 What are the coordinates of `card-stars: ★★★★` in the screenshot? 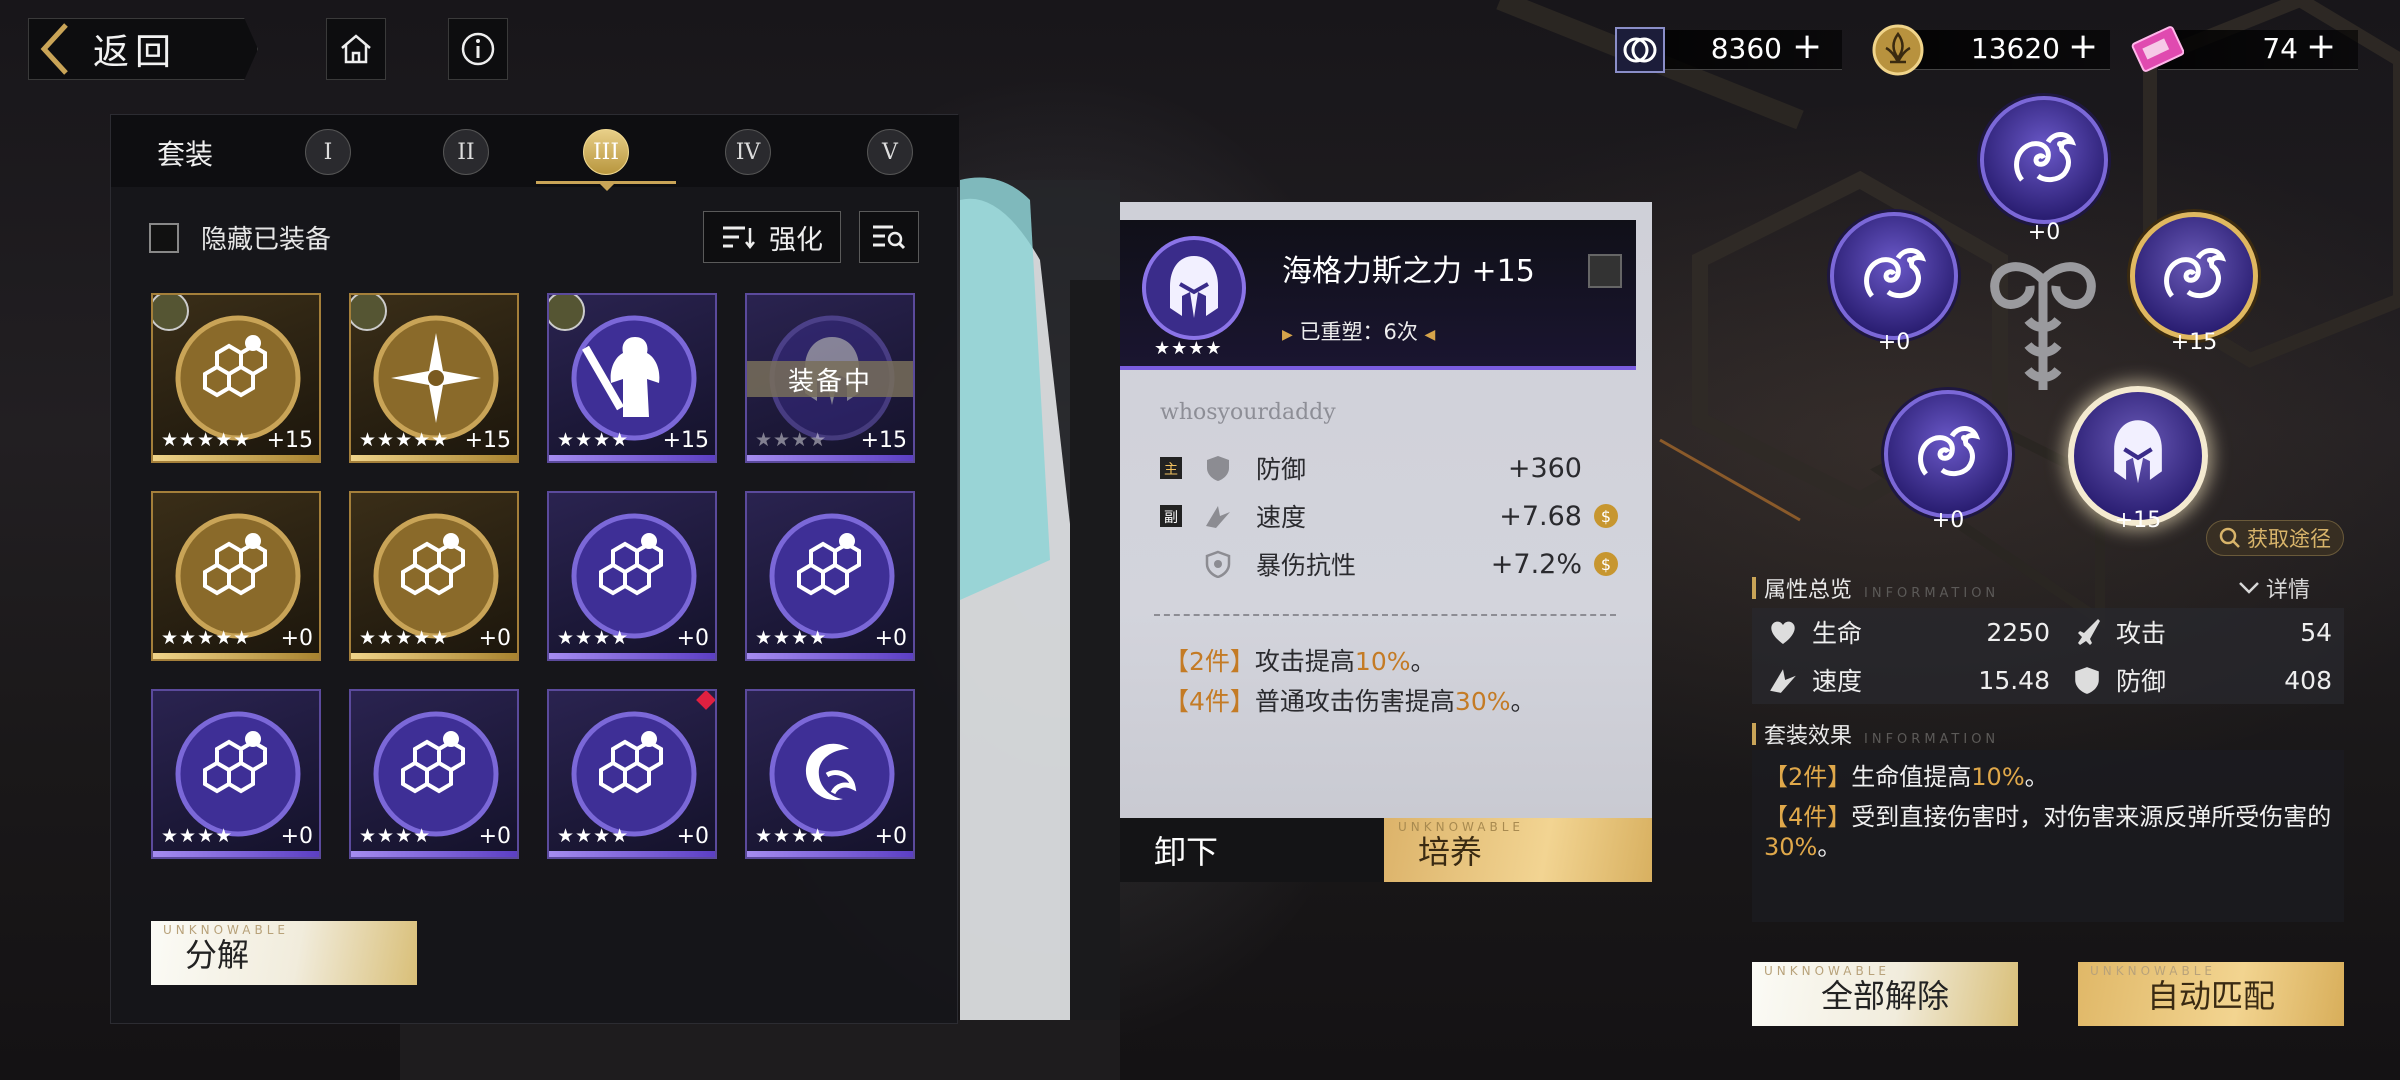 It's located at (593, 836).